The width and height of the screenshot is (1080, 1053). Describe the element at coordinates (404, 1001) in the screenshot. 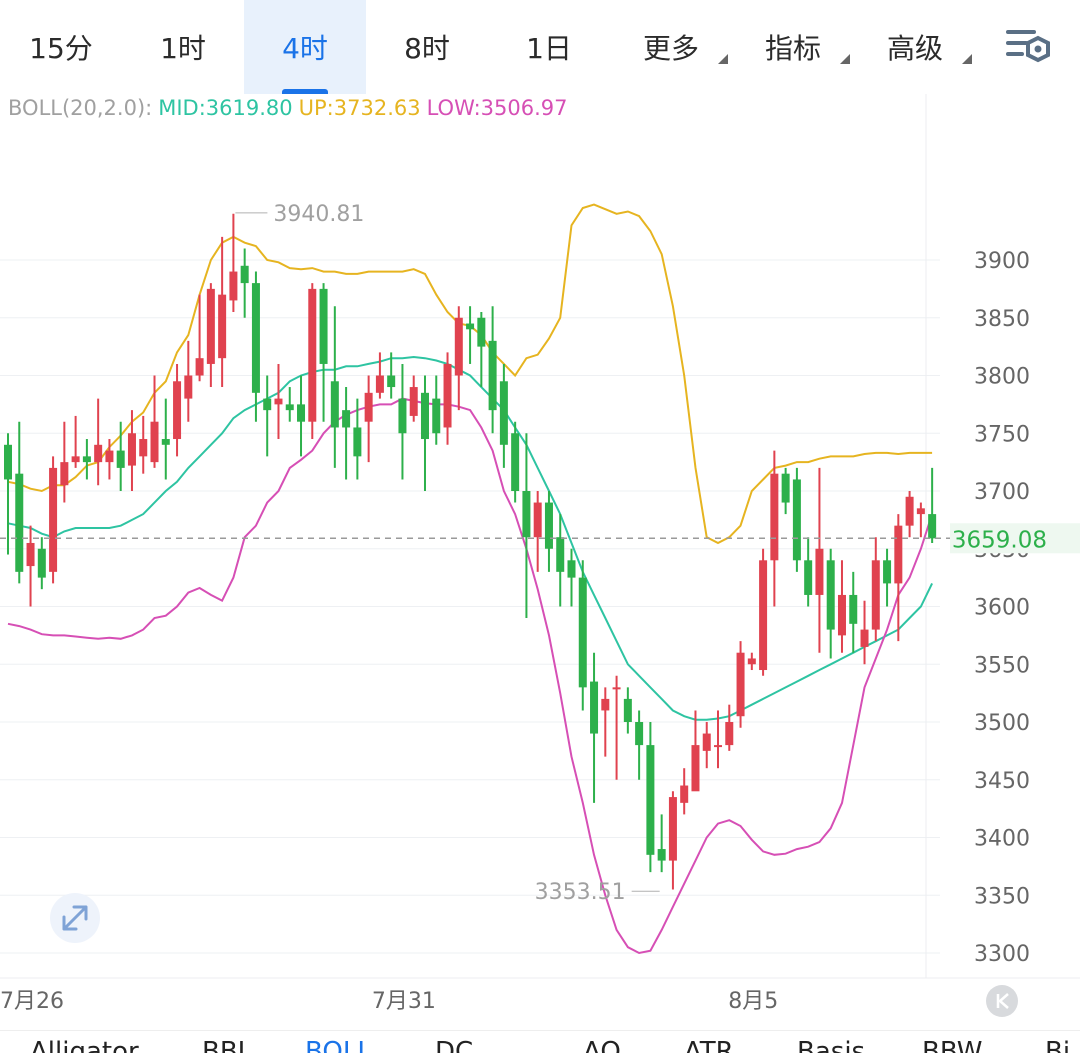

I see `x-axis-label: 7月31` at that location.